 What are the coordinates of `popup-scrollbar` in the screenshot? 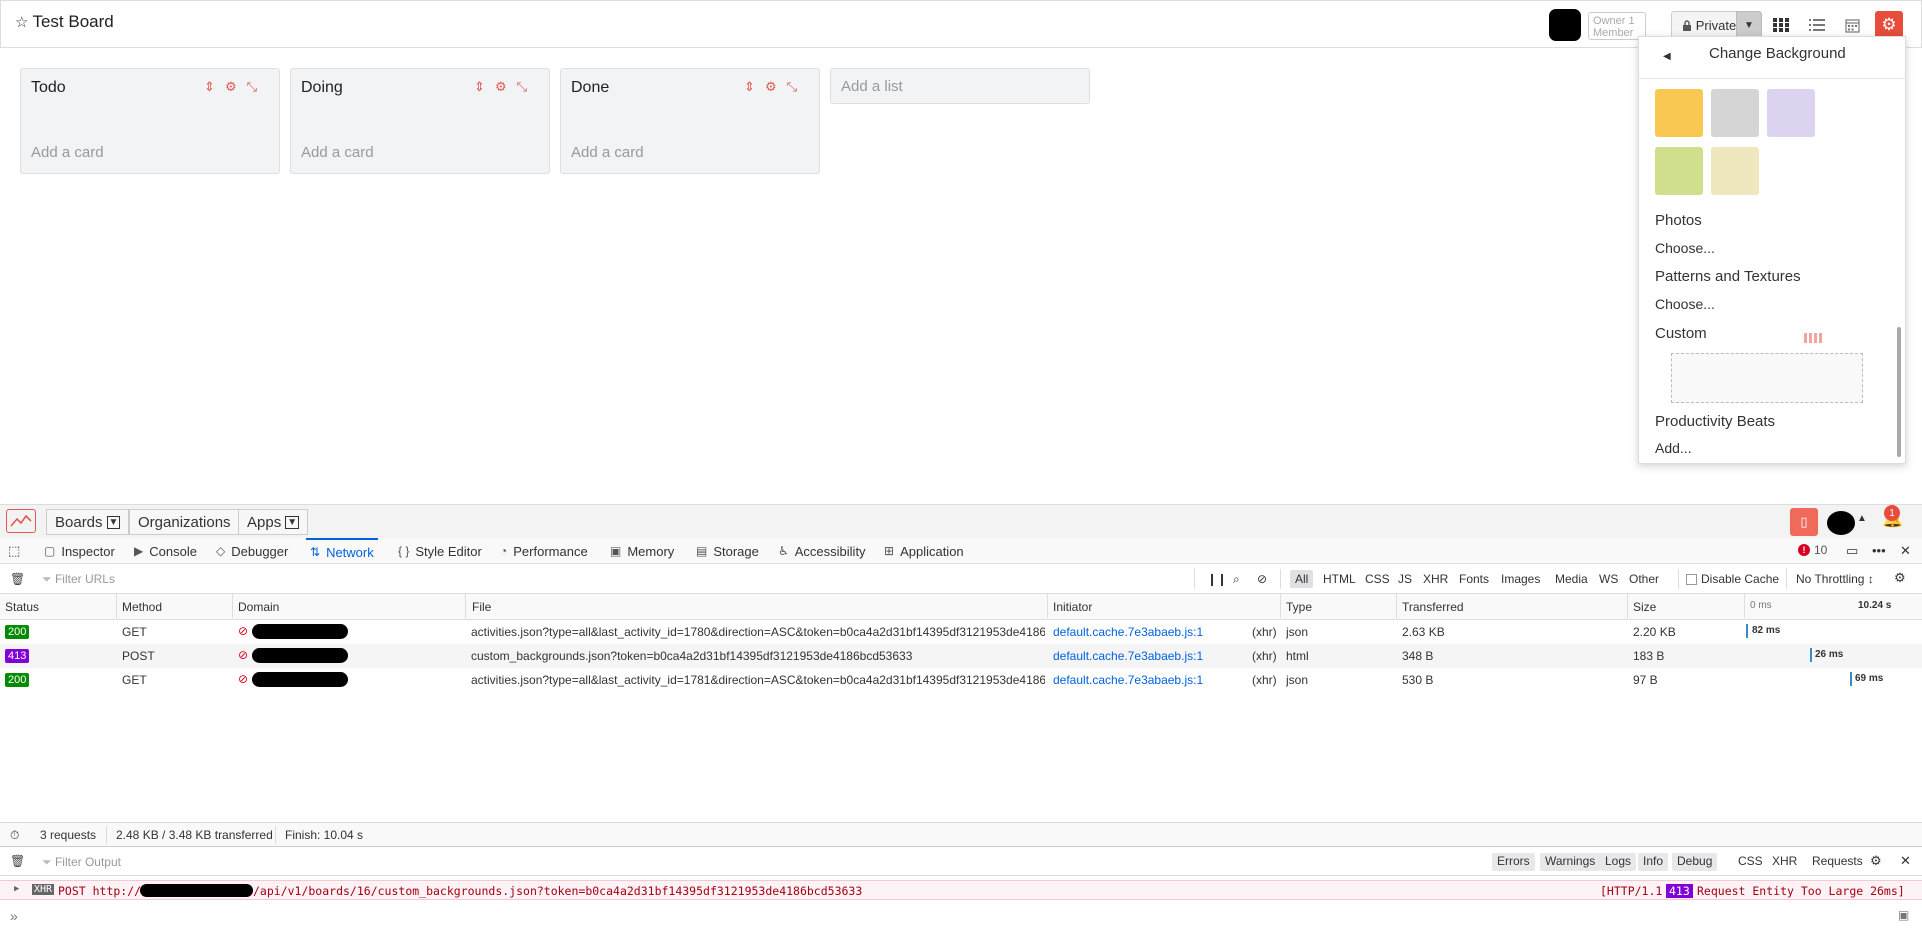 It's located at (1899, 392).